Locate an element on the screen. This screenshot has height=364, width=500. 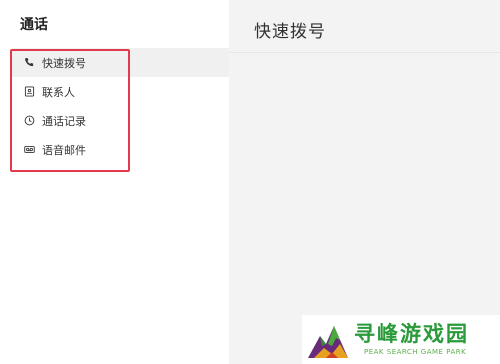
sidebar-item-label: 通话记录 is located at coordinates (64, 121).